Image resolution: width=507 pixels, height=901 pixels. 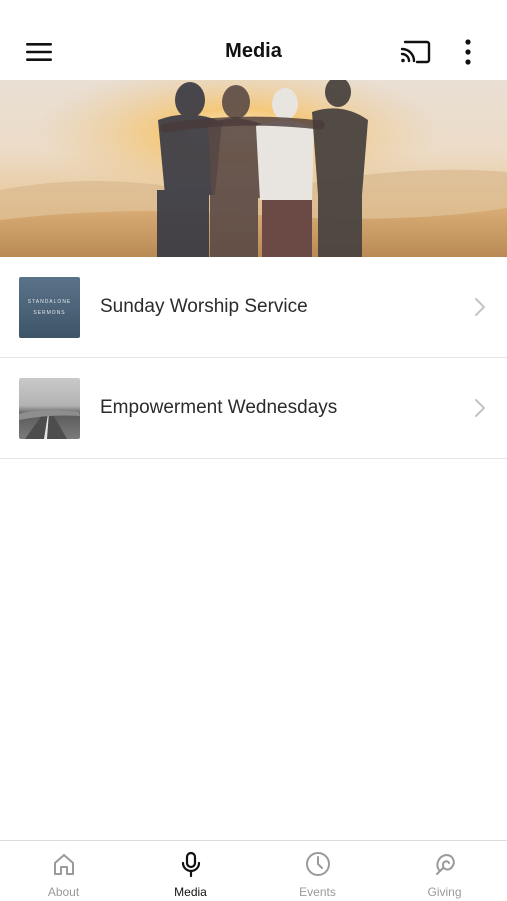 I want to click on home-icon, so click(x=64, y=864).